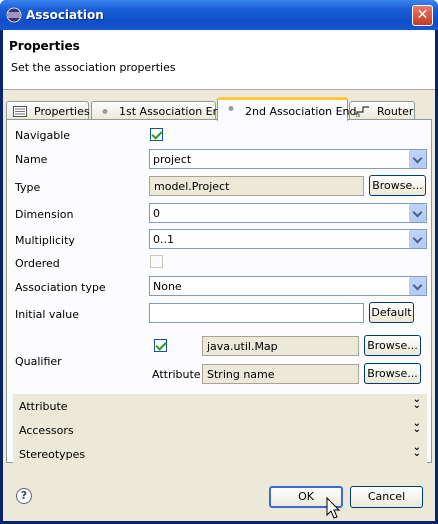 The width and height of the screenshot is (438, 524). What do you see at coordinates (156, 134) in the screenshot?
I see `navigable-checkbox` at bounding box center [156, 134].